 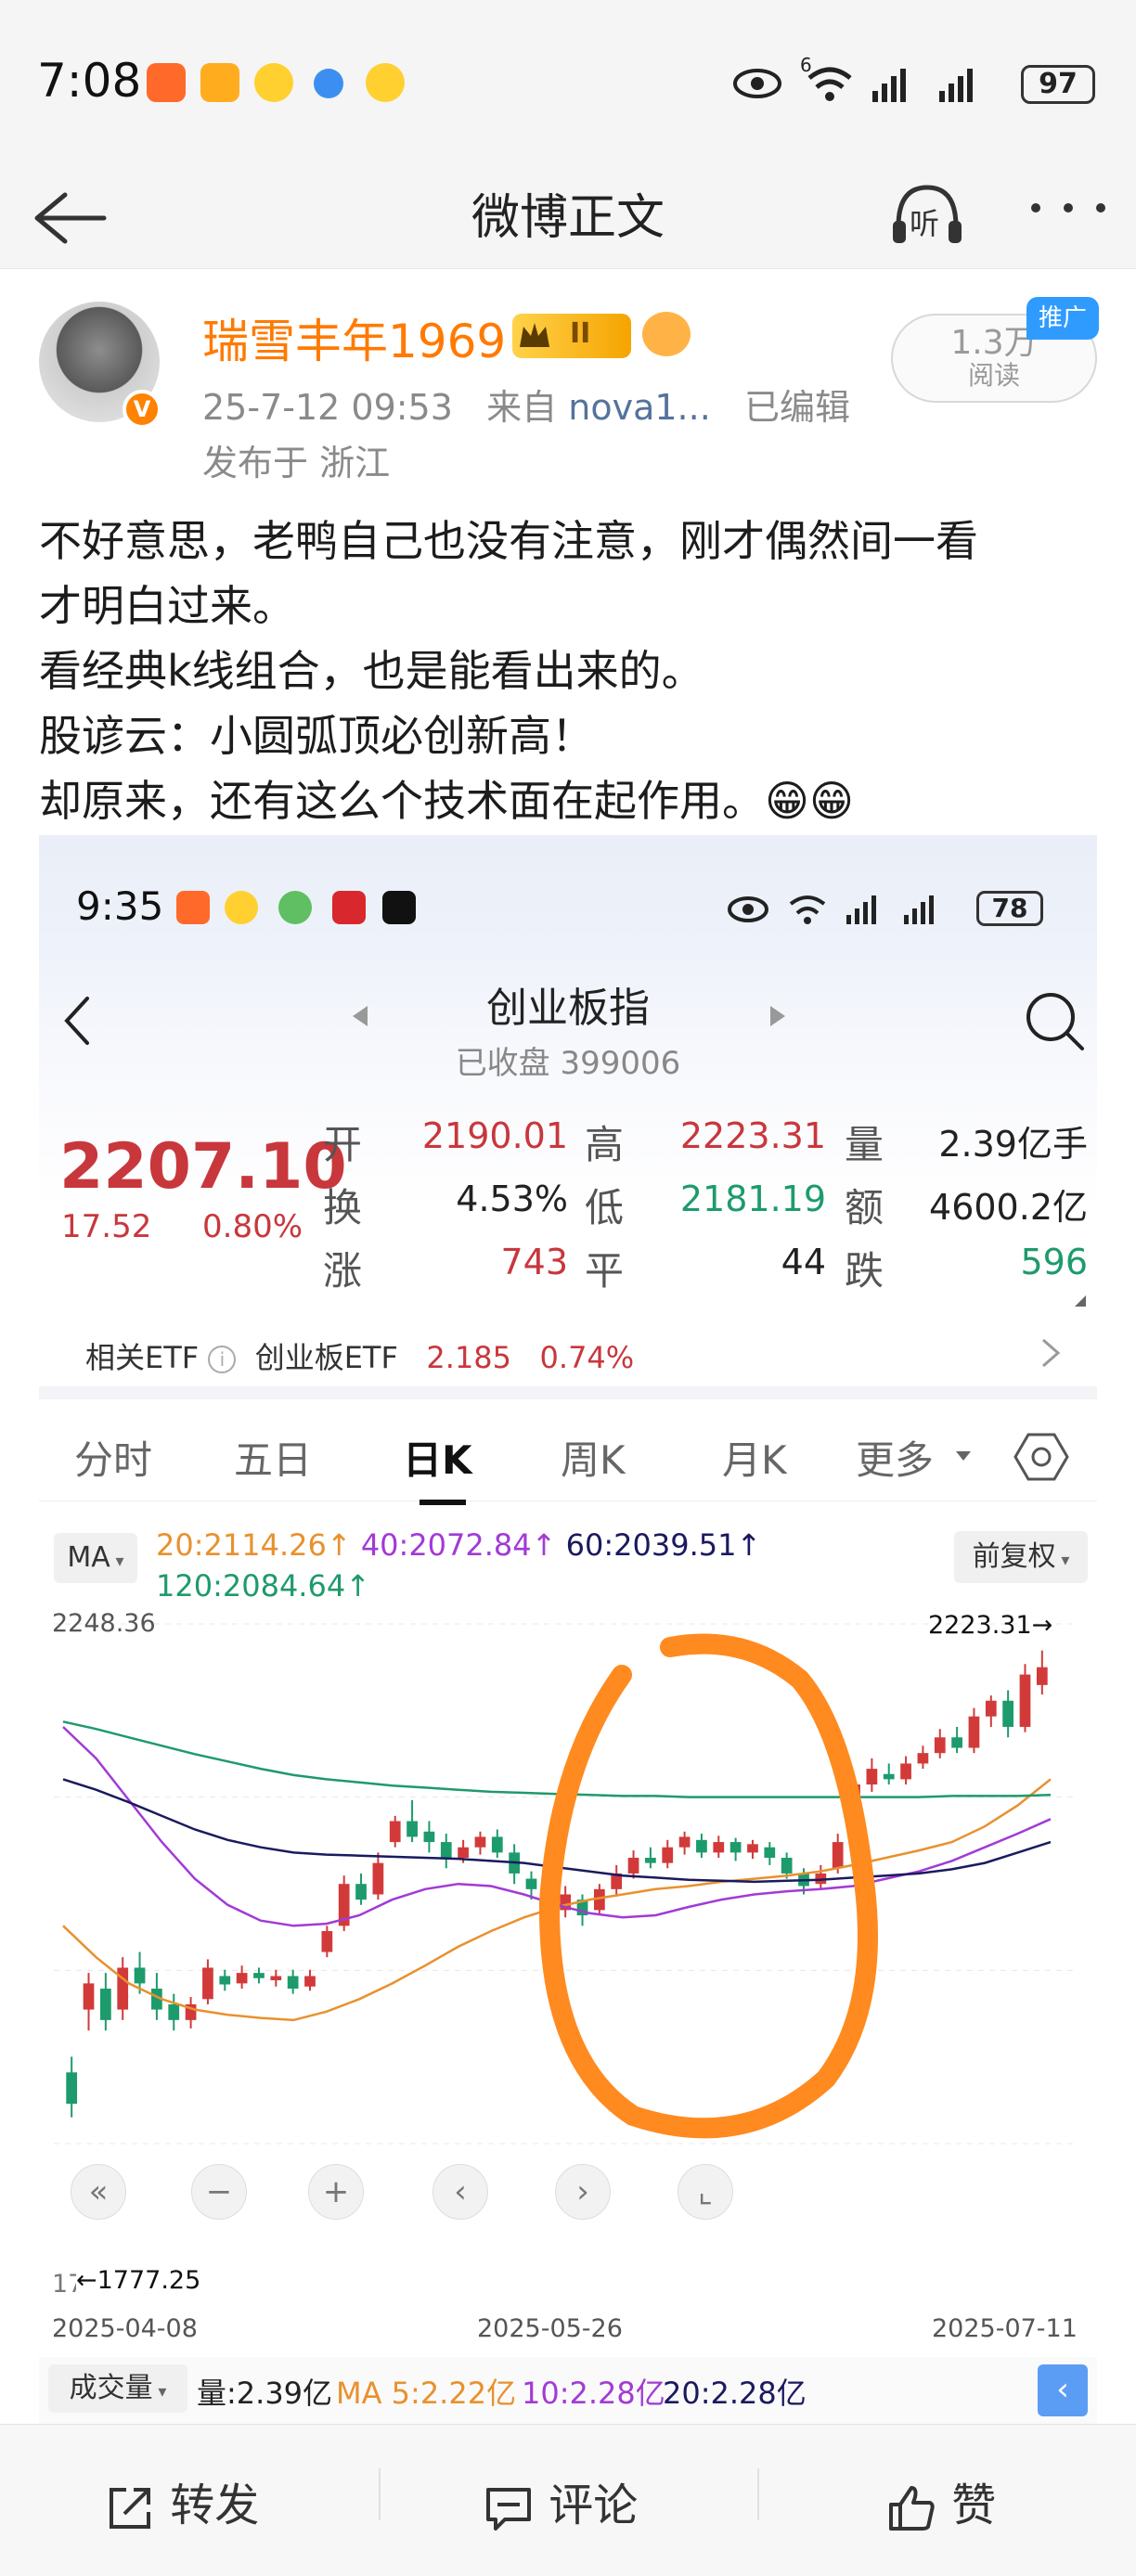 What do you see at coordinates (343, 1271) in the screenshot?
I see `stat-label: 涨` at bounding box center [343, 1271].